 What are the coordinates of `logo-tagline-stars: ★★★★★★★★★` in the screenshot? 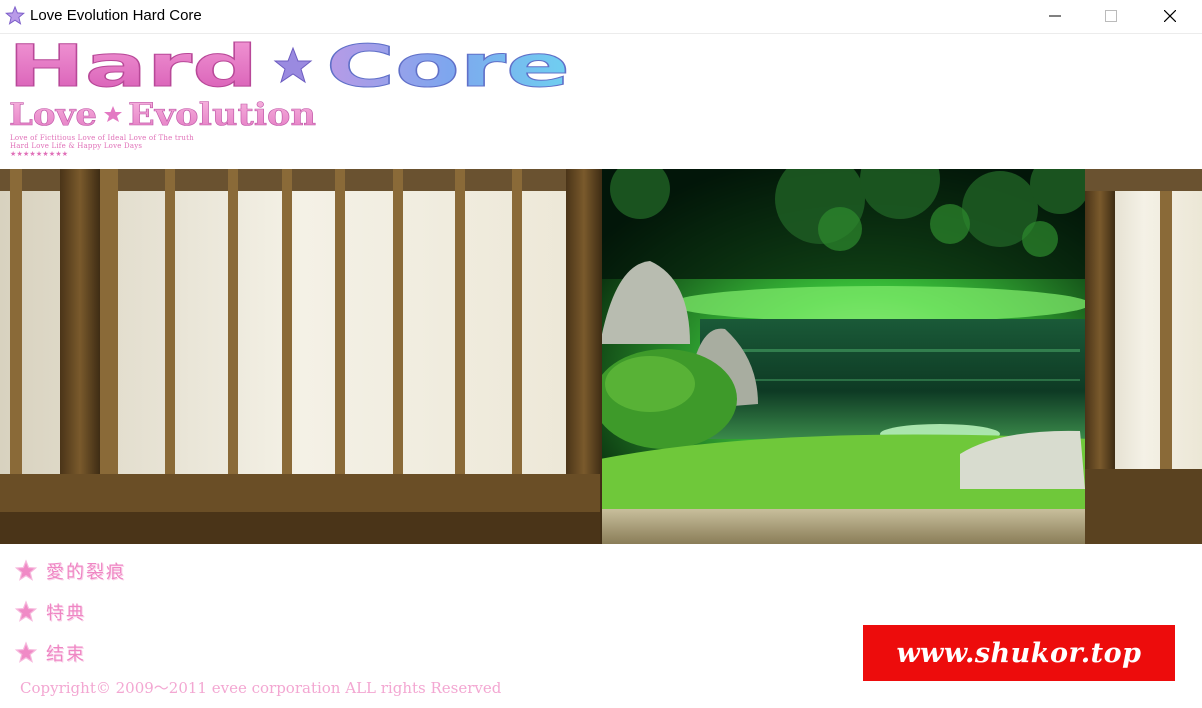 It's located at (39, 154).